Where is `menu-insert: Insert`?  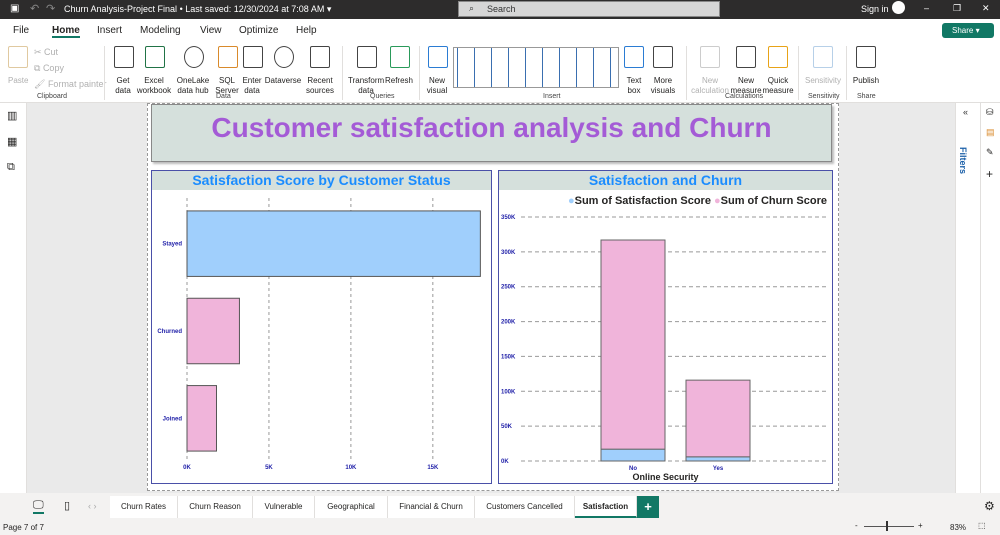
menu-insert: Insert is located at coordinates (109, 30).